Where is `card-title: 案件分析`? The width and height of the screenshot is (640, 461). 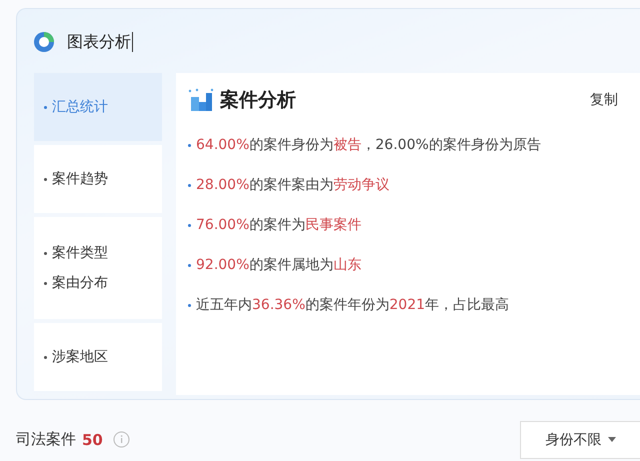
card-title: 案件分析 is located at coordinates (258, 100).